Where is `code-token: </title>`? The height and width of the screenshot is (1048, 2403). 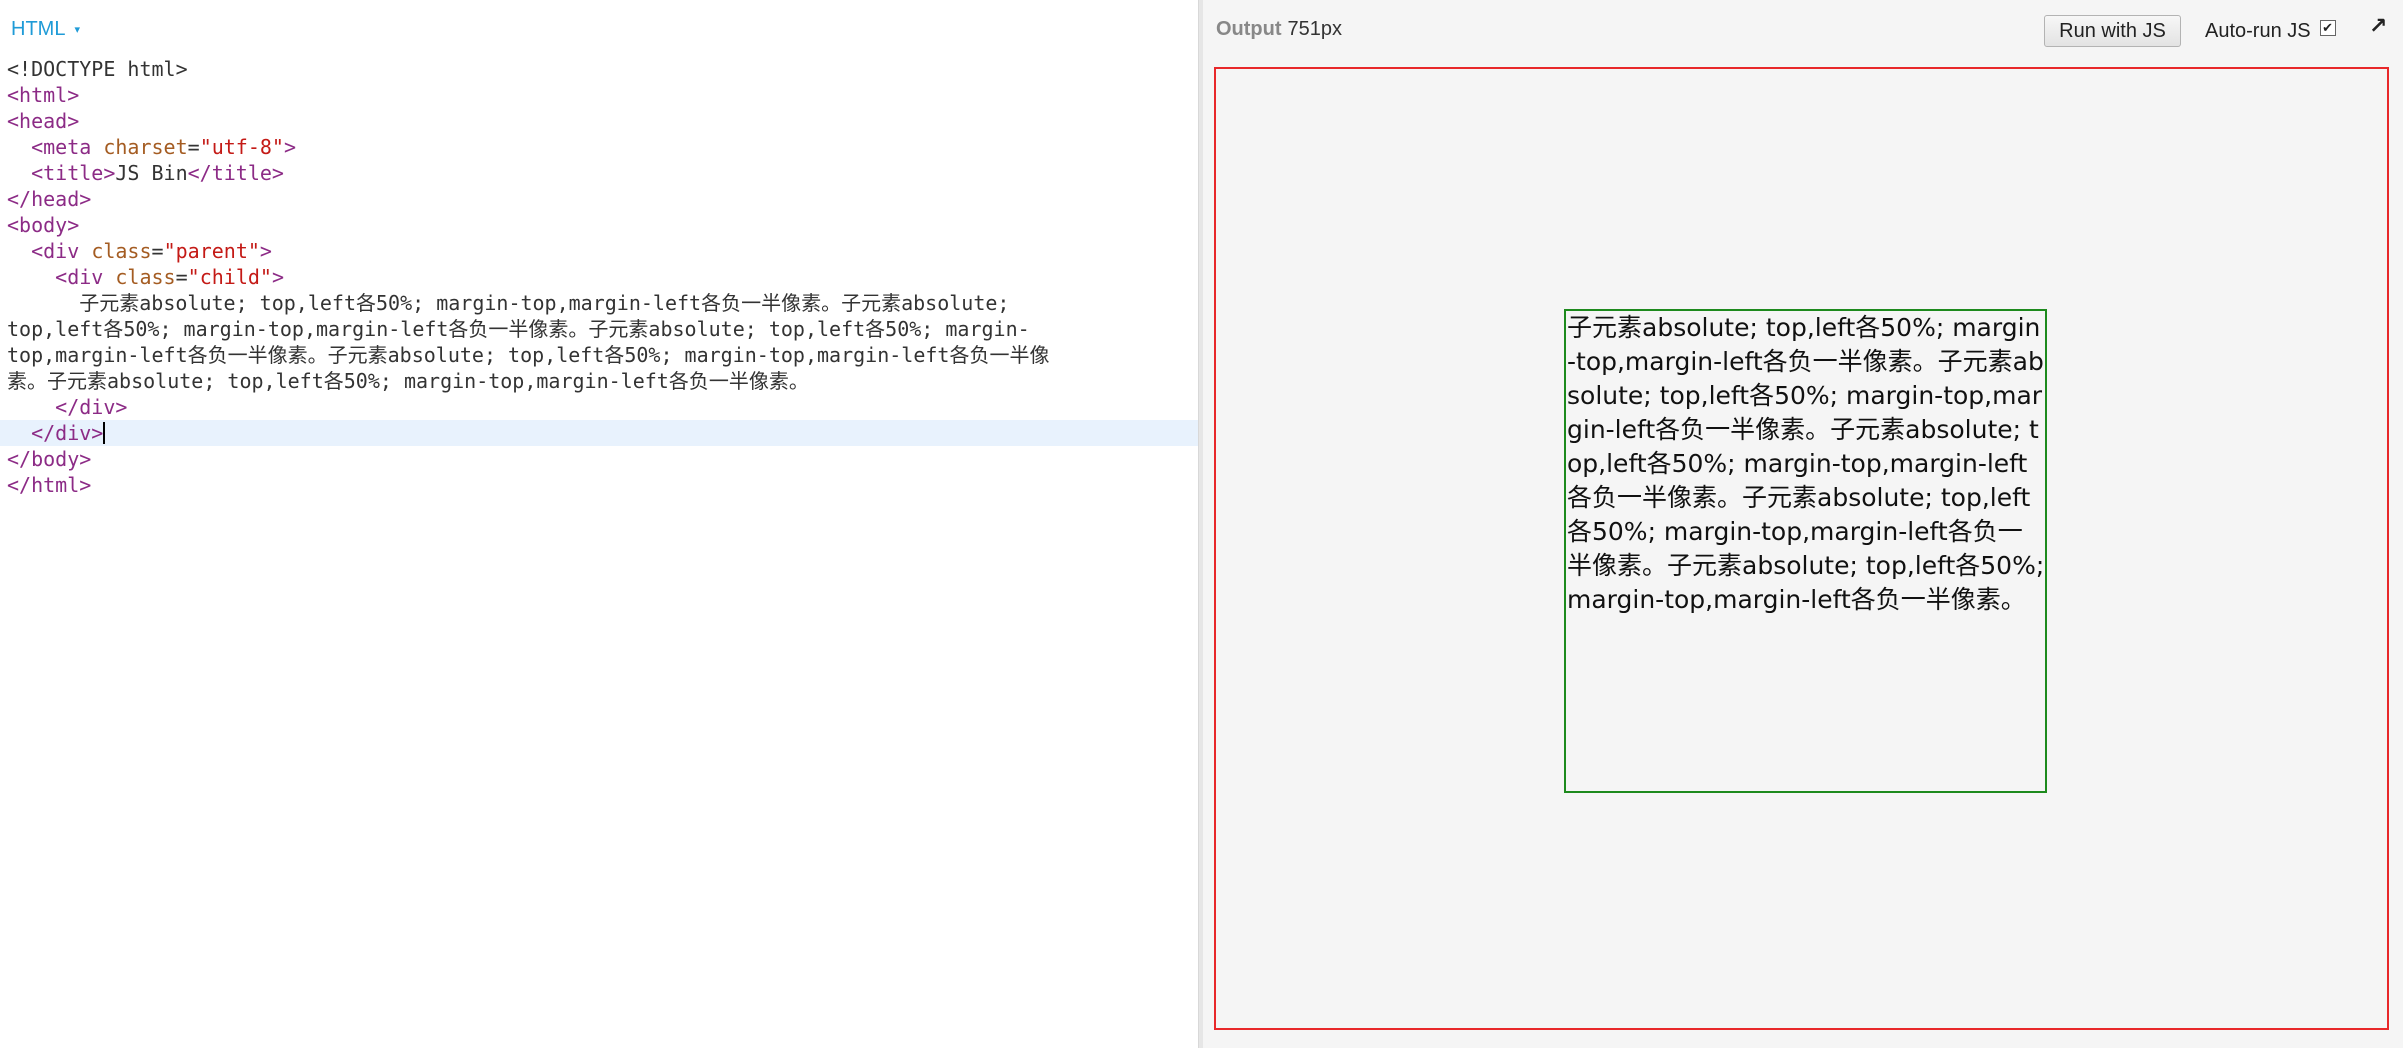 code-token: </title> is located at coordinates (235, 173).